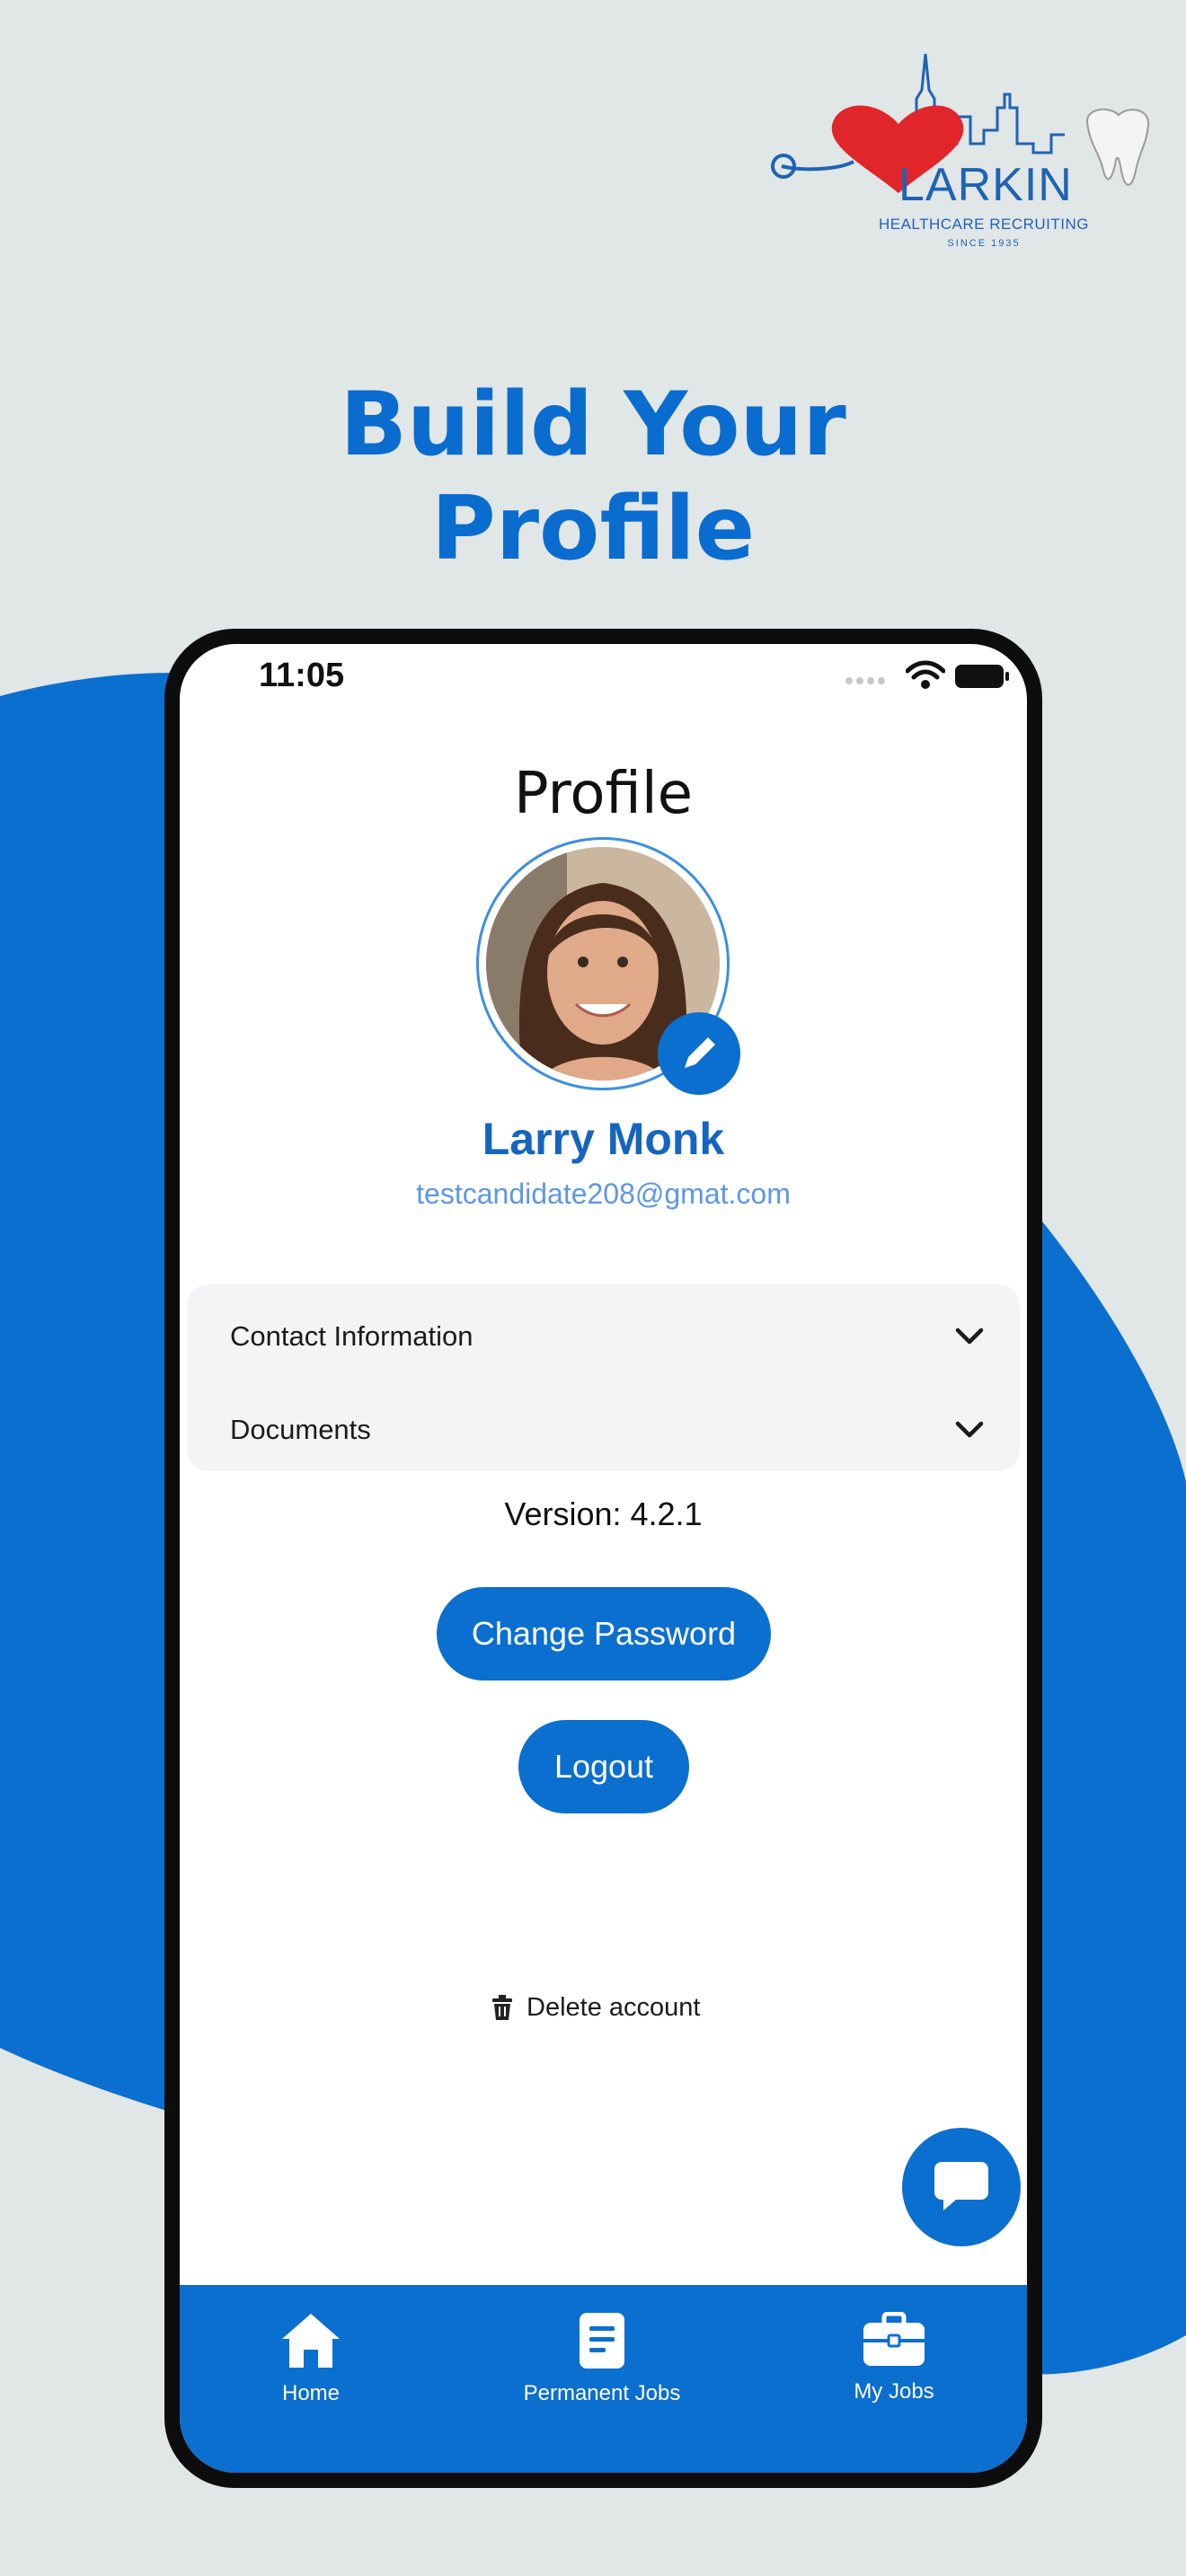  Describe the element at coordinates (865, 680) in the screenshot. I see `signal-icon` at that location.